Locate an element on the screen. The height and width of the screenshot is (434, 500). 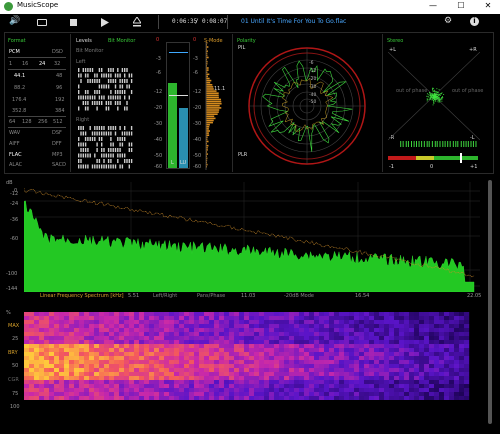
track-title: 01 Until It's Time For You To Go.flac is located at coordinates (293, 21).